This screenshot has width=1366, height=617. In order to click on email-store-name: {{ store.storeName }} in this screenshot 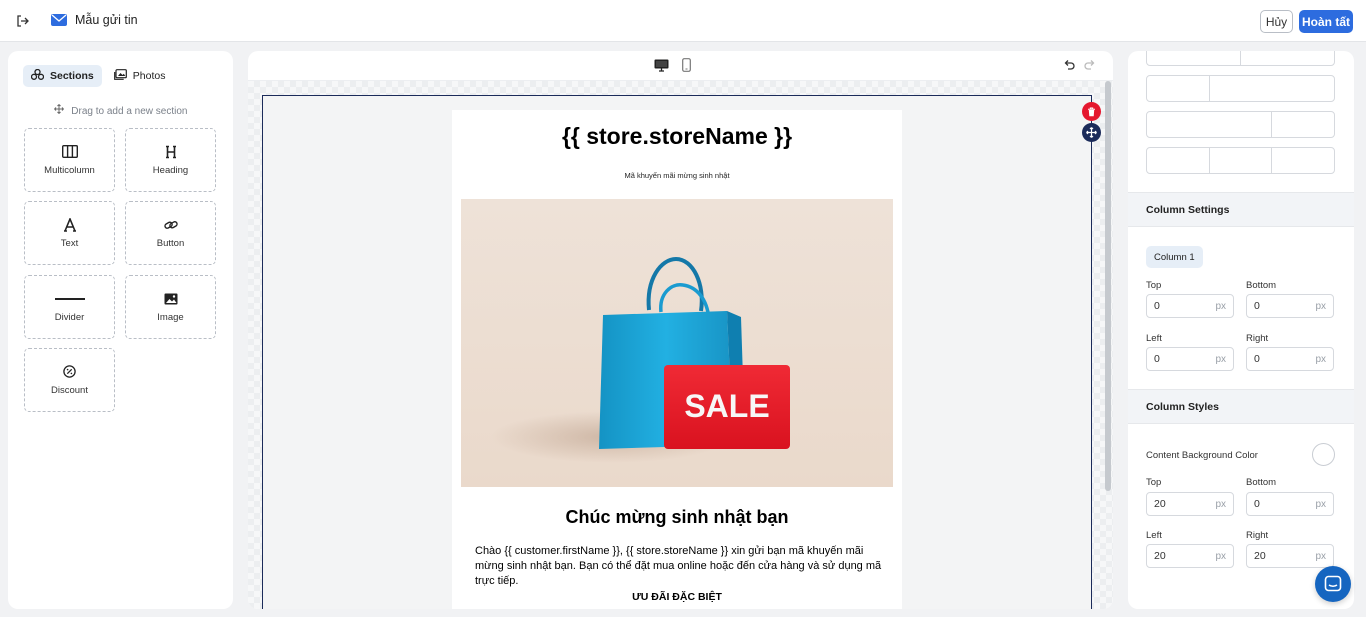, I will do `click(677, 136)`.